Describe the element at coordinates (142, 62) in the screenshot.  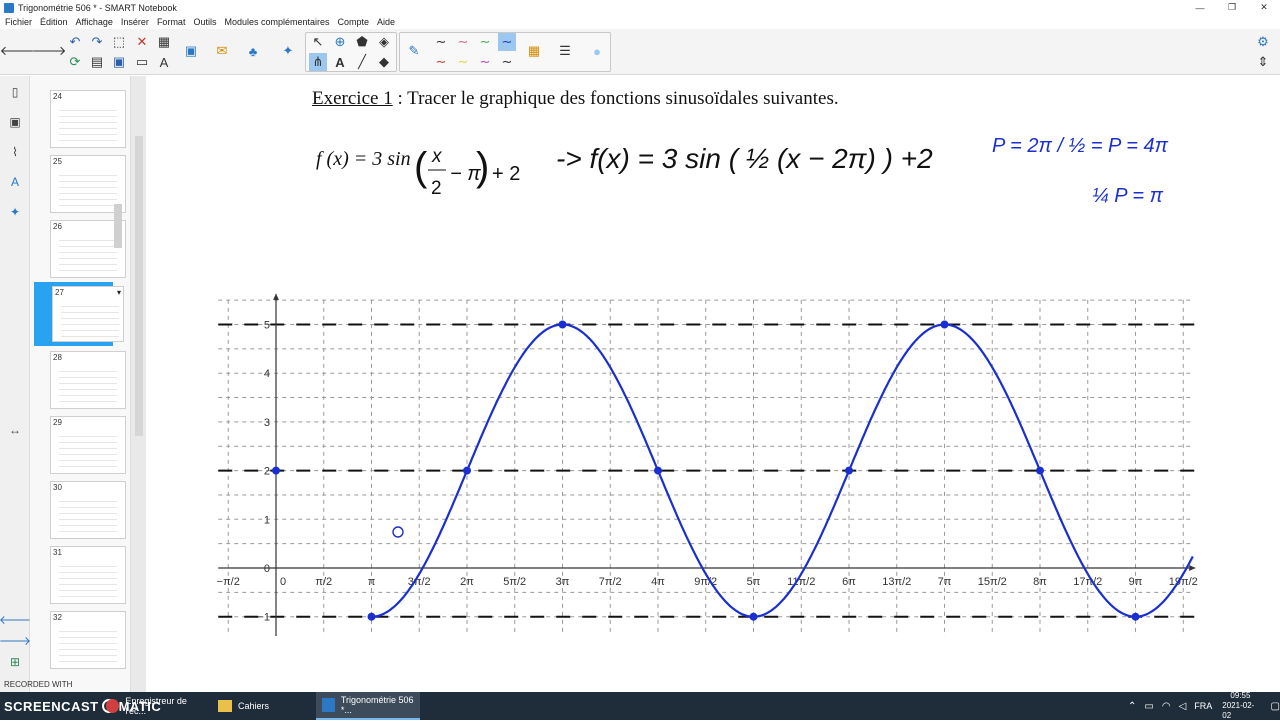
I see `paste-icon: ▭` at that location.